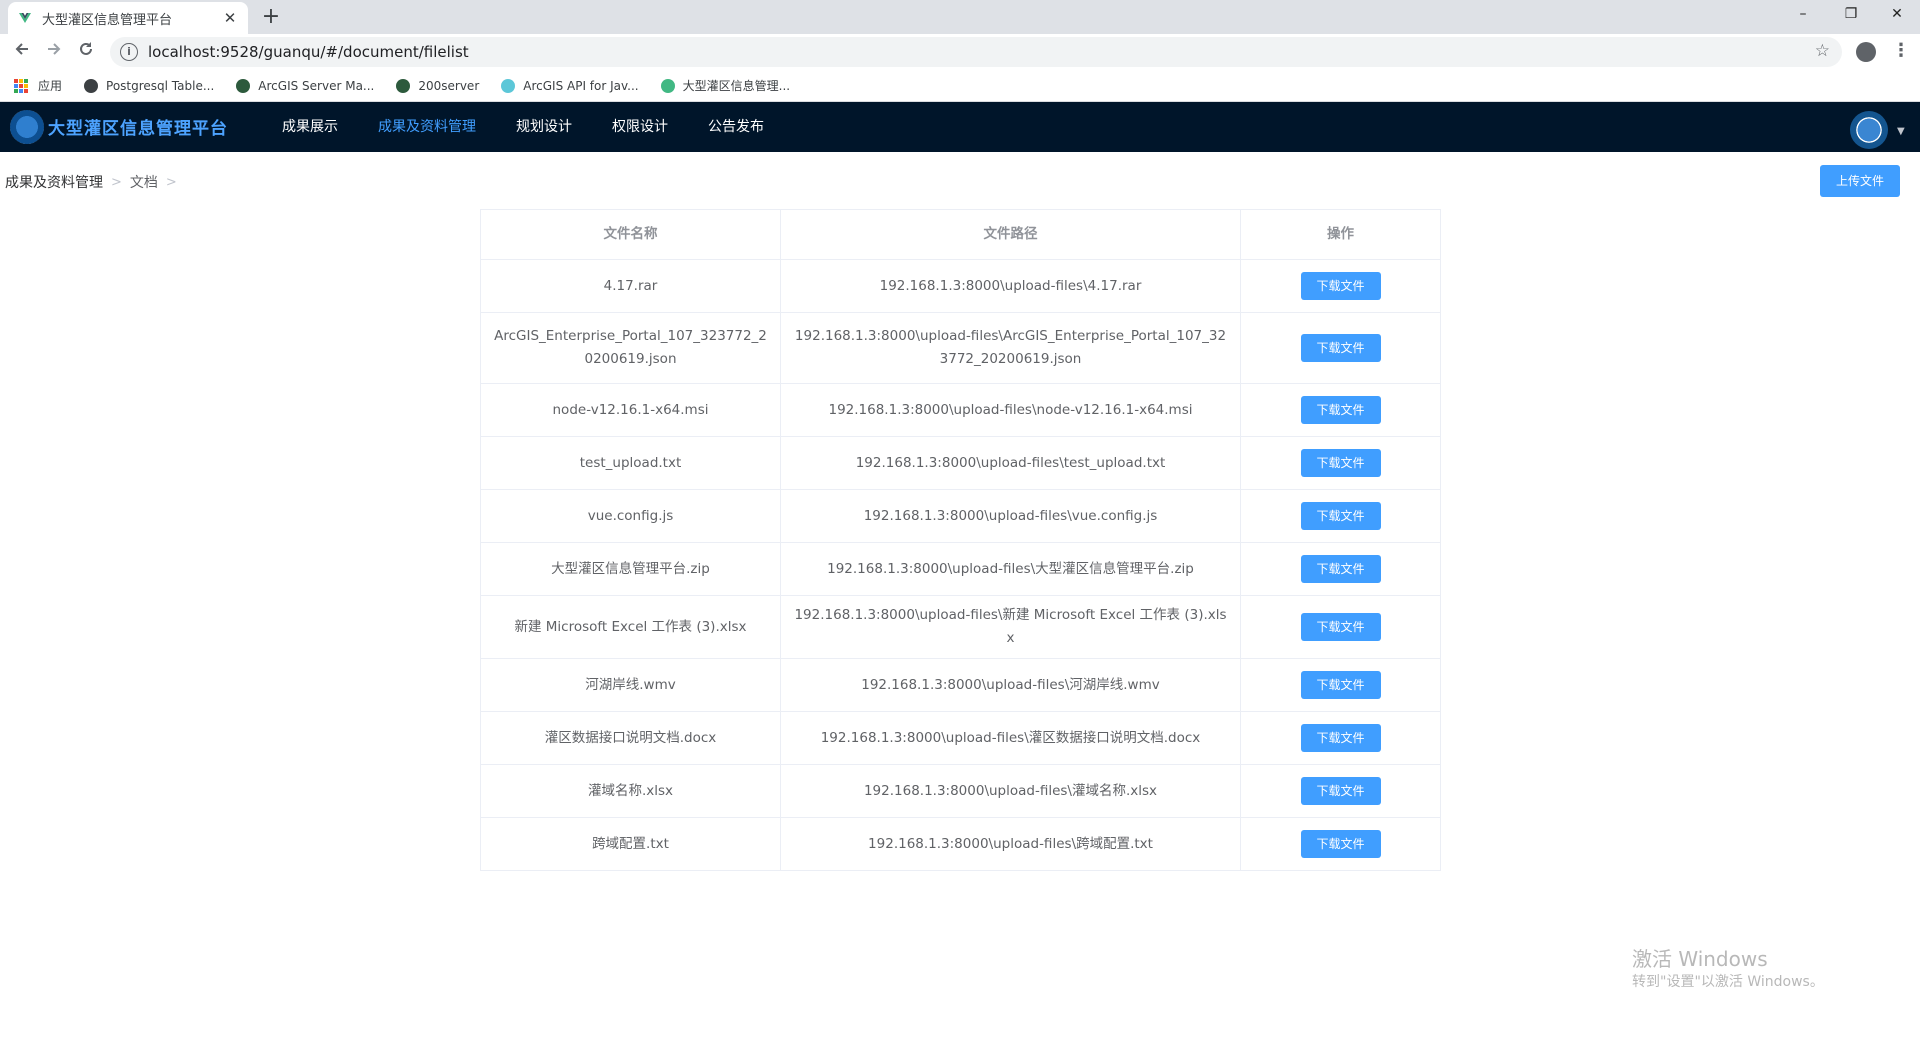  Describe the element at coordinates (1010, 844) in the screenshot. I see `file-path-cell: 192.168.1.3:8000\upload-files\跨域配置.txt` at that location.